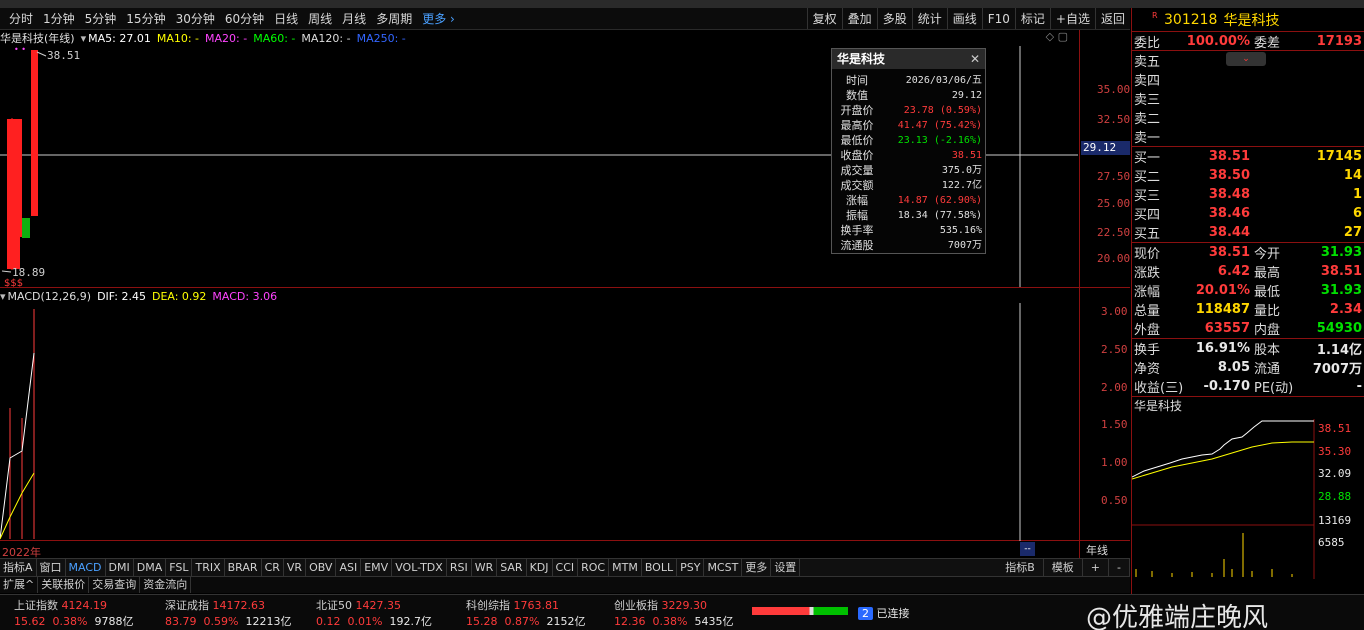 The image size is (1364, 630). I want to click on toolbar-button: 叠加, so click(859, 18).